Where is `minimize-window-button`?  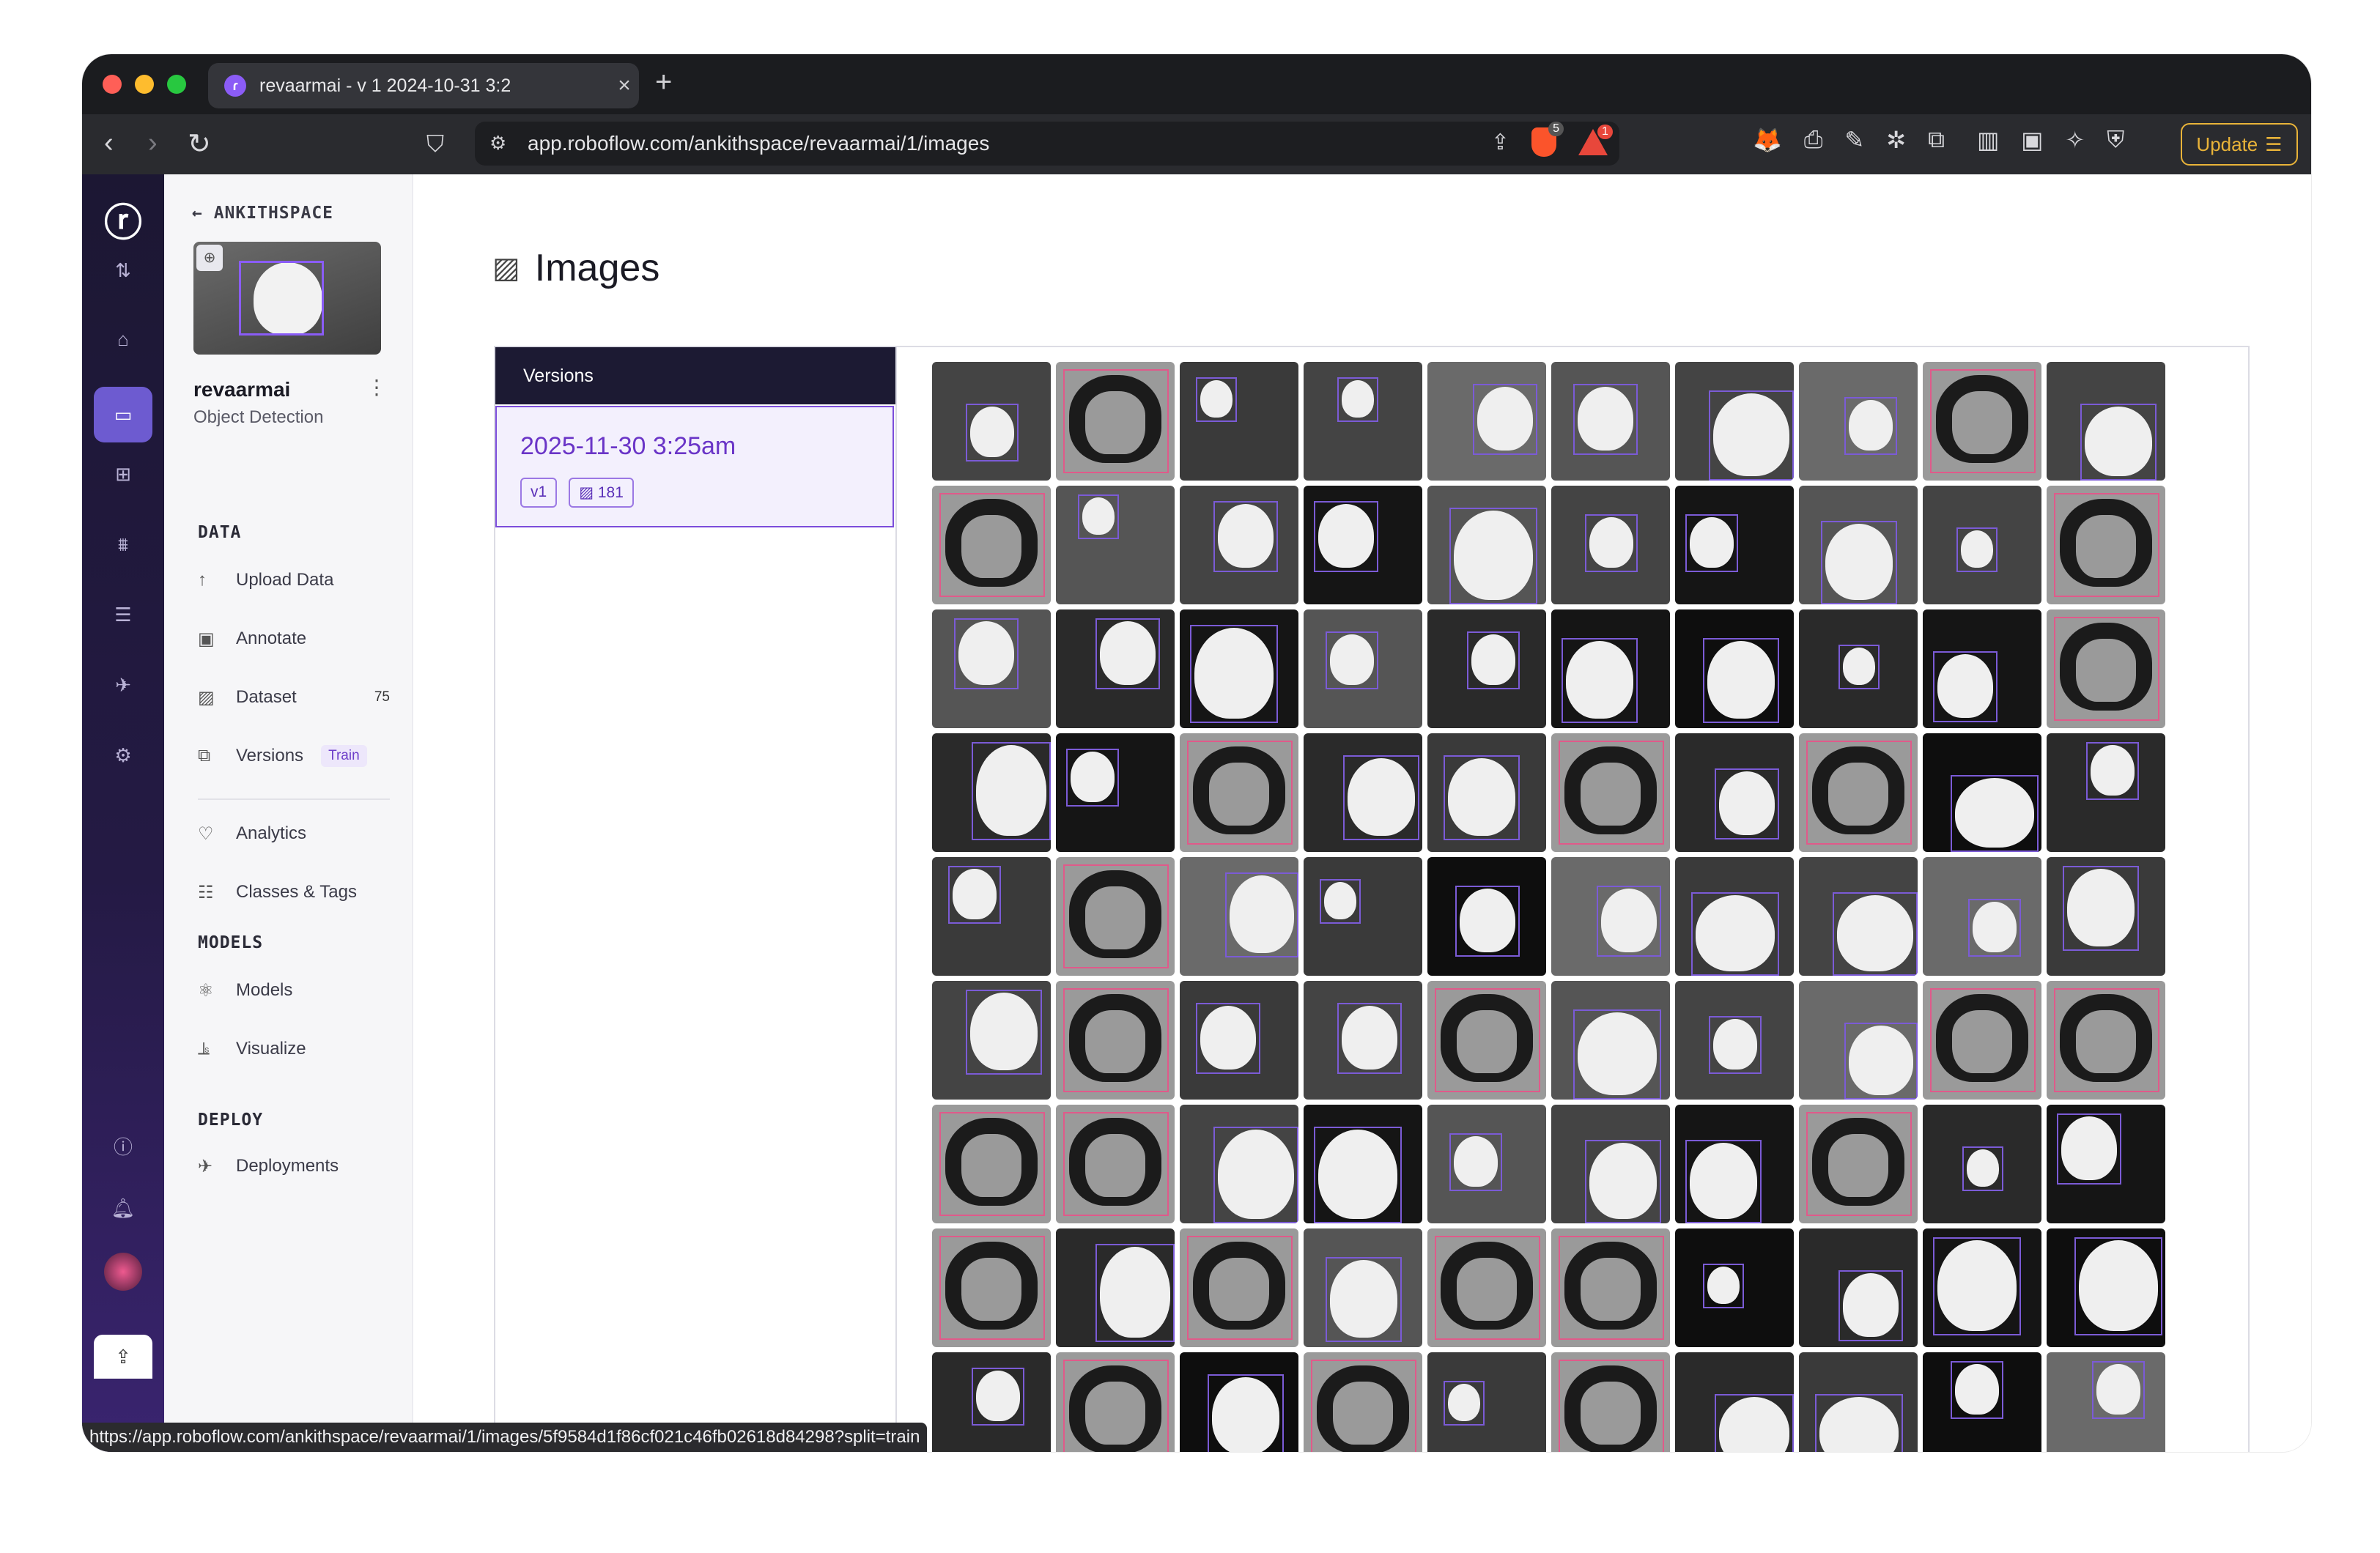
minimize-window-button is located at coordinates (144, 84).